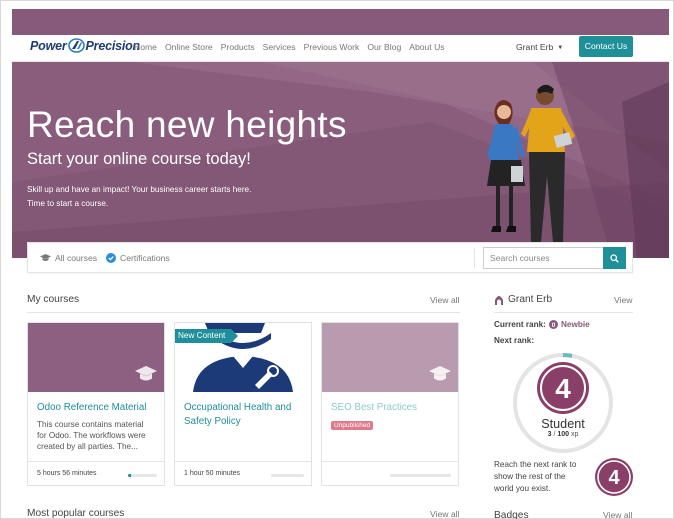  I want to click on caret-down-icon: ▼, so click(560, 48).